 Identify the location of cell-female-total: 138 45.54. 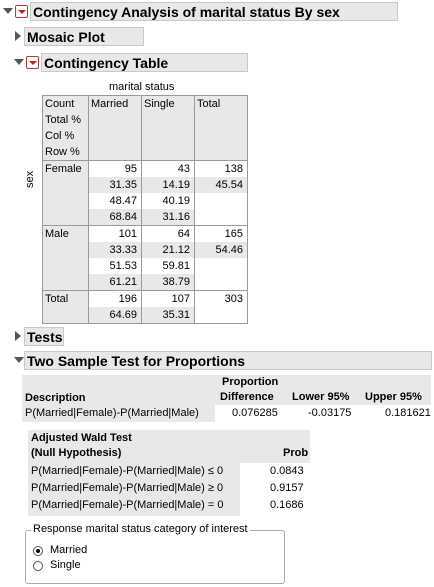
(221, 193).